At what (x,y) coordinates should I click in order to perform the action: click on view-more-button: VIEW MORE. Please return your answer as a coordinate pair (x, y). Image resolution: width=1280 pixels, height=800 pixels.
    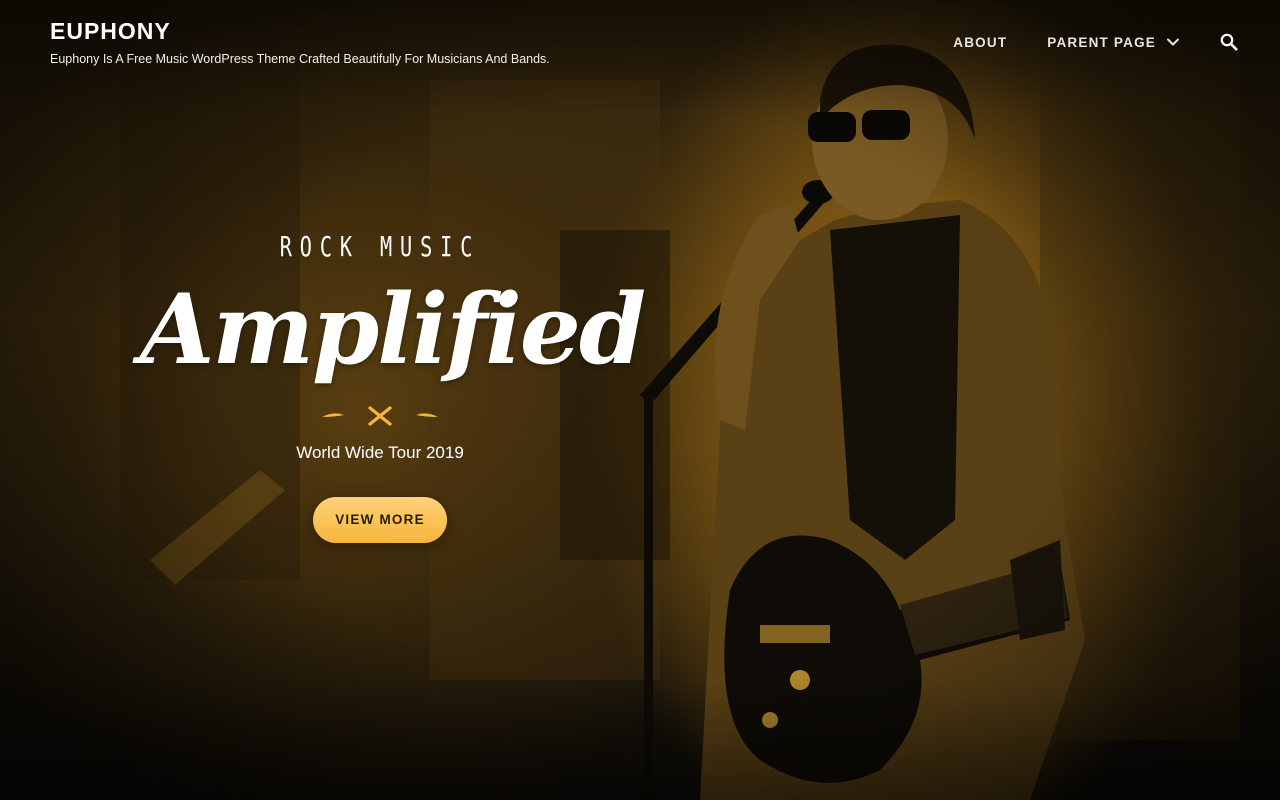
    Looking at the image, I should click on (380, 520).